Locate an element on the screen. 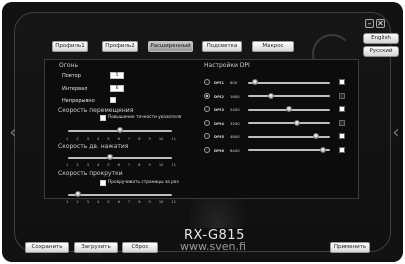 This screenshot has width=405, height=264. russian-language-button: Русский is located at coordinates (381, 51).